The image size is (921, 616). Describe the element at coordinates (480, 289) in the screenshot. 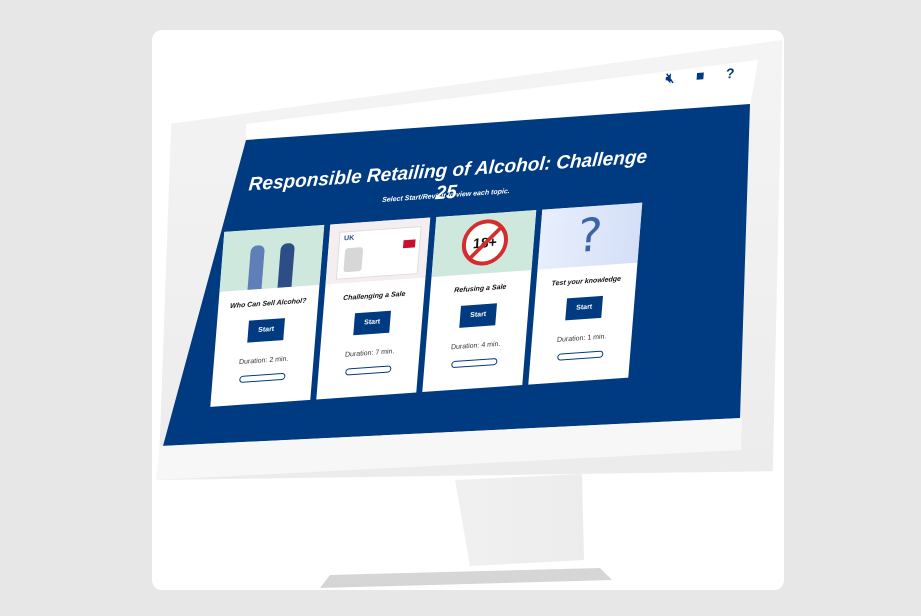

I see `topic-title: Refusing a Sale` at that location.